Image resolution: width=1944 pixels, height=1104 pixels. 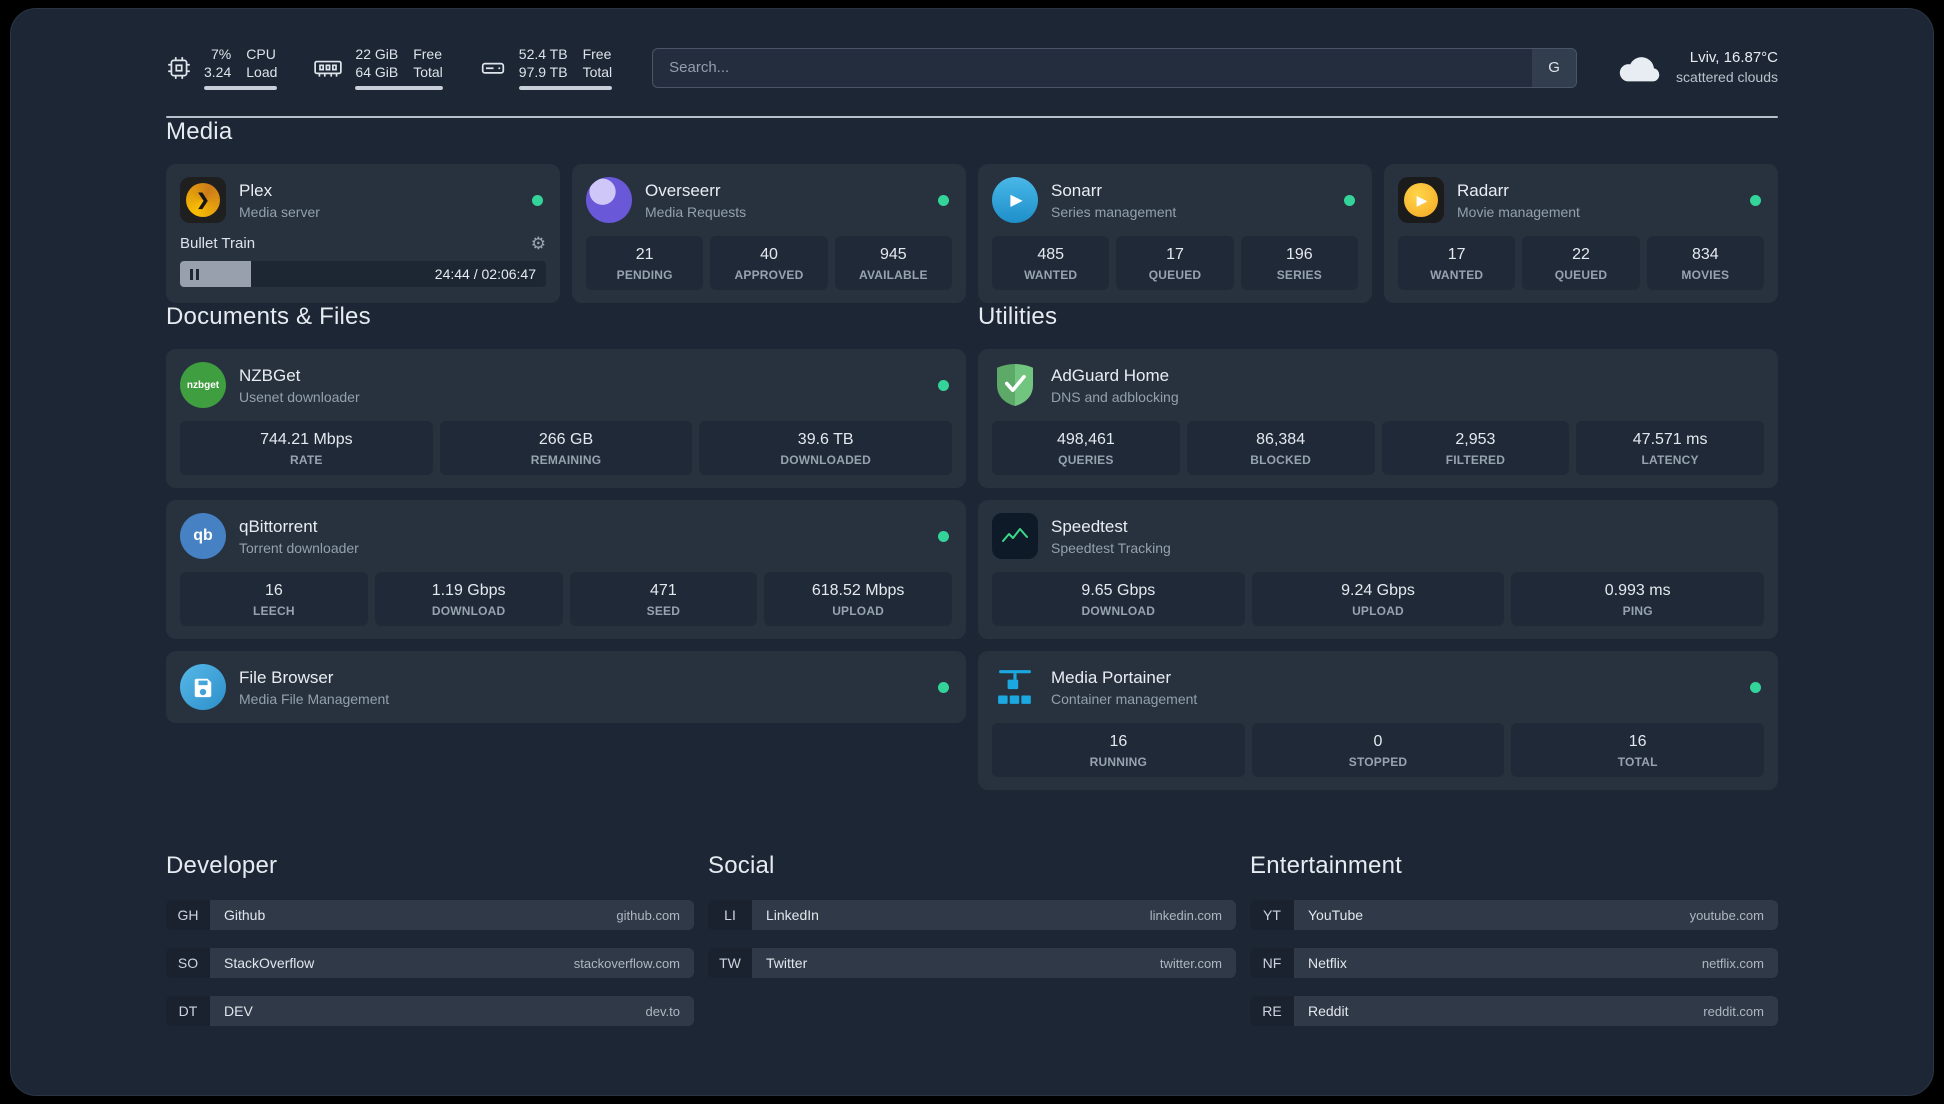 I want to click on stat-tile: 9.24 Gbps UPLOAD, so click(x=1378, y=599).